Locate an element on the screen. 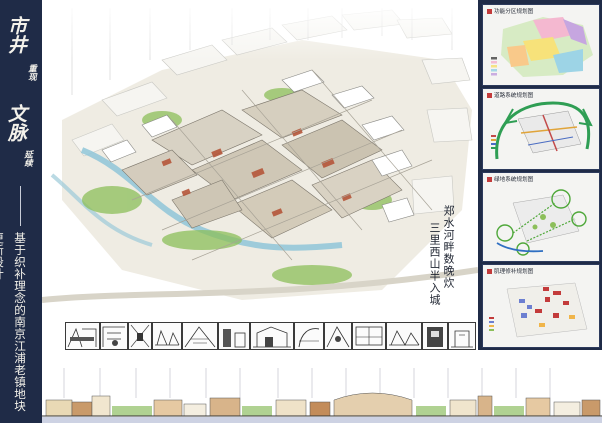  title-sidebar: 市井 重现 文脉 延续 基于织补理念的南京江浦老镇地块更新设计 is located at coordinates (21, 211).